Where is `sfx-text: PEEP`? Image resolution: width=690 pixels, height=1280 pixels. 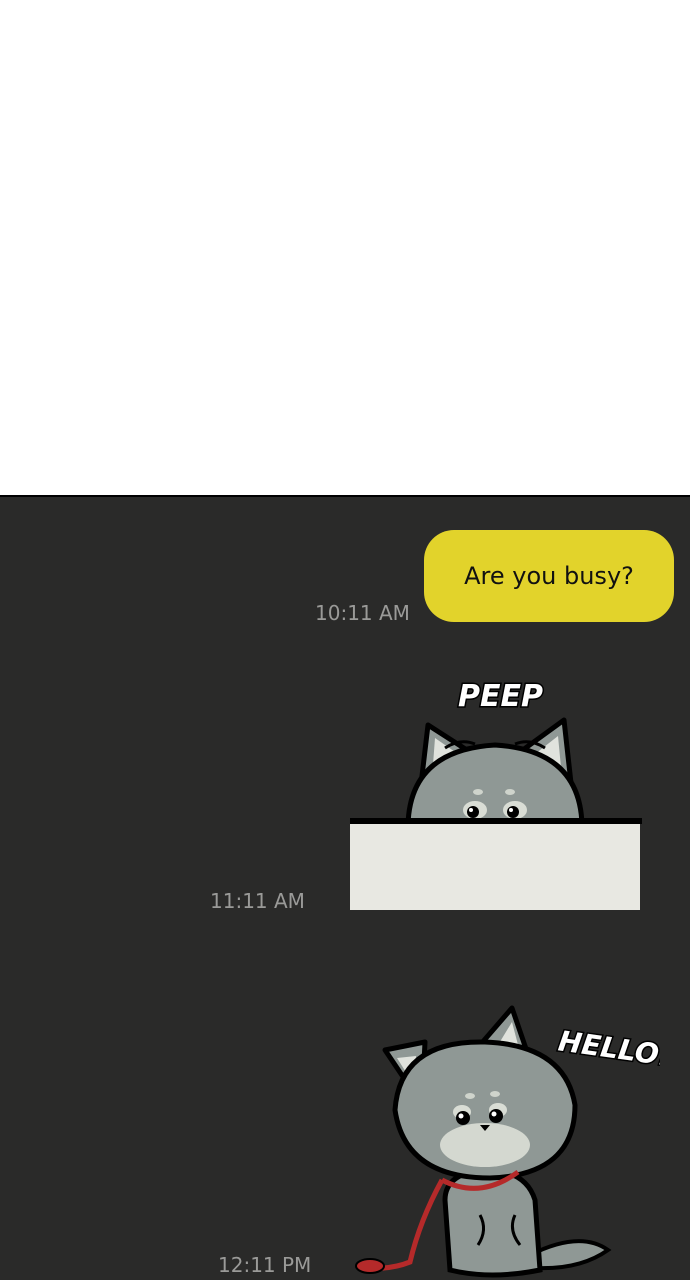
sfx-text: PEEP is located at coordinates (500, 696).